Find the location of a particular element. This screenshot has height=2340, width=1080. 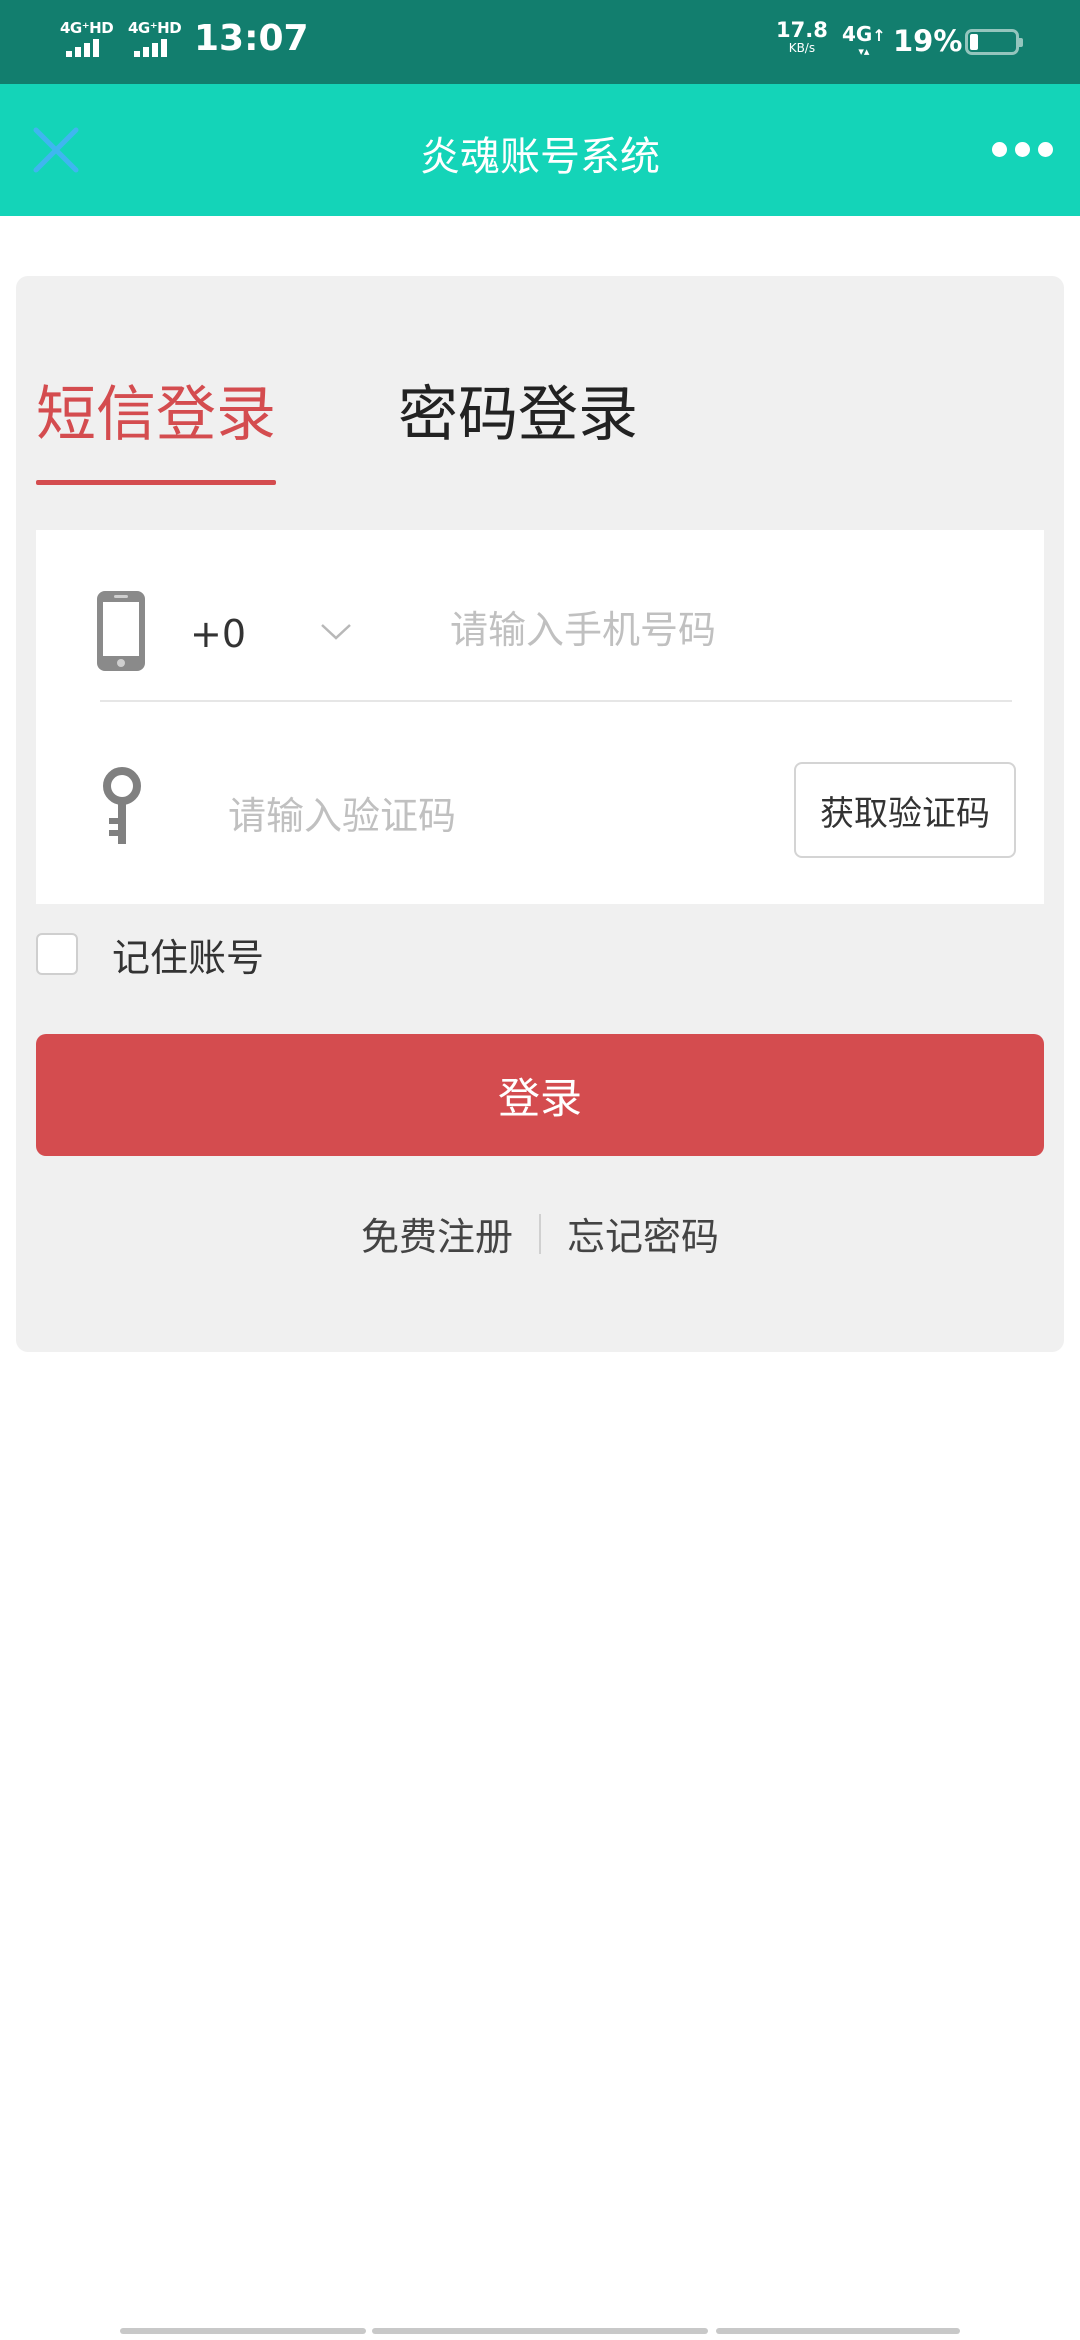

network-speed-unit: KB/s is located at coordinates (802, 48).